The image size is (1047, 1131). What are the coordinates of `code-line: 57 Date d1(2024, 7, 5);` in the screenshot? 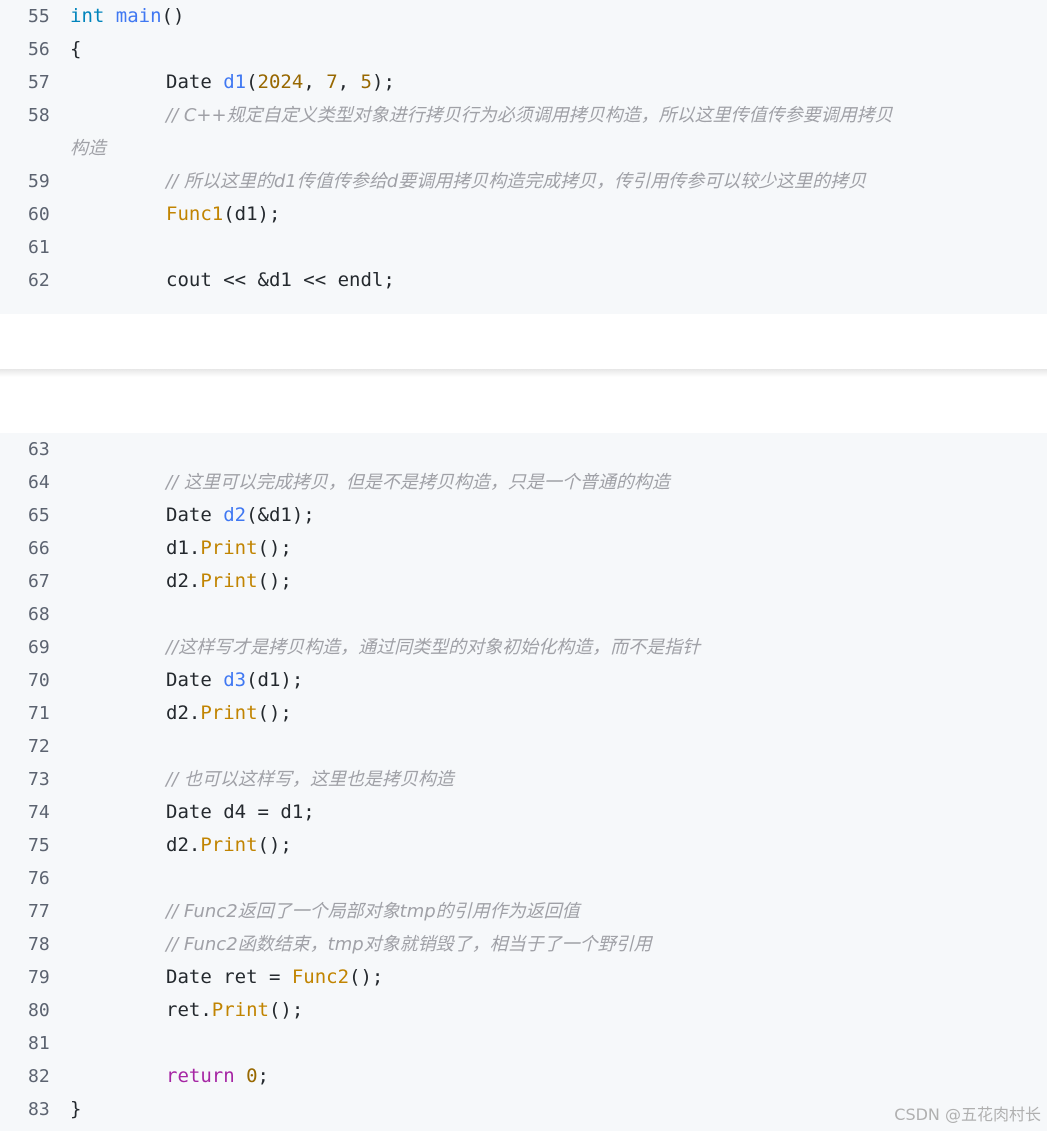 It's located at (523, 82).